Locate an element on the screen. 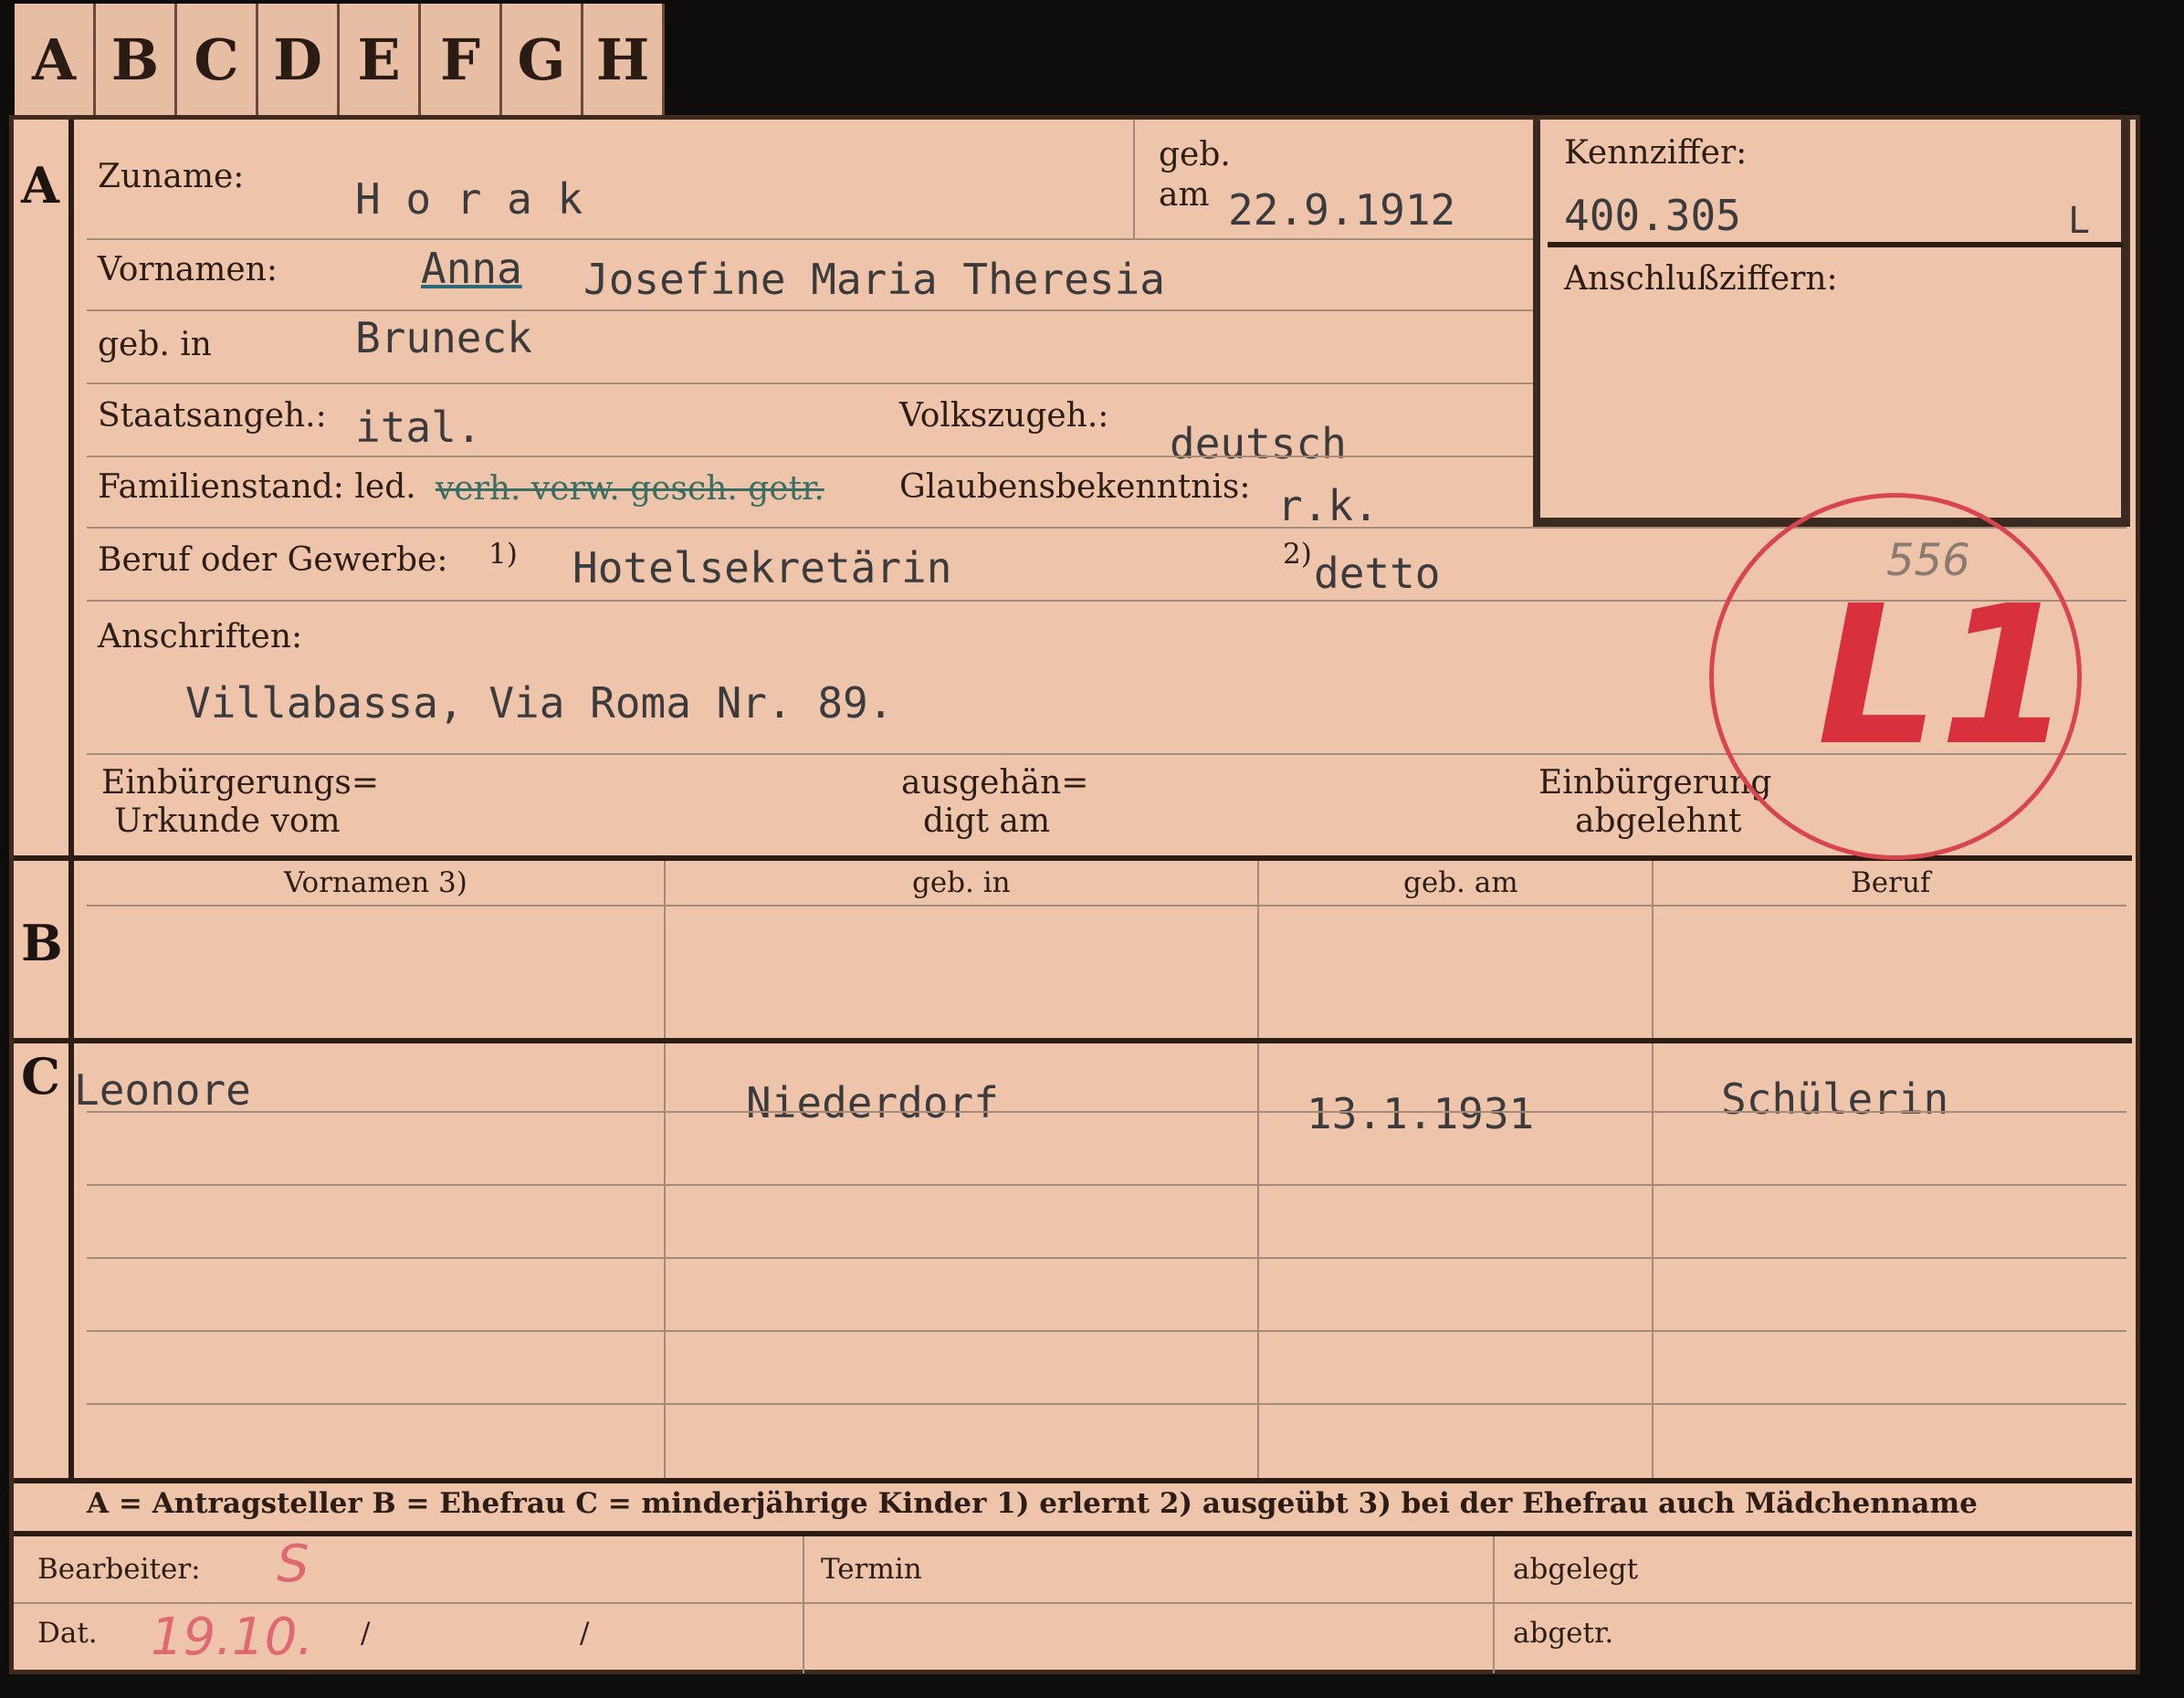 This screenshot has height=1698, width=2184. zuname-value: H o r a k is located at coordinates (469, 199).